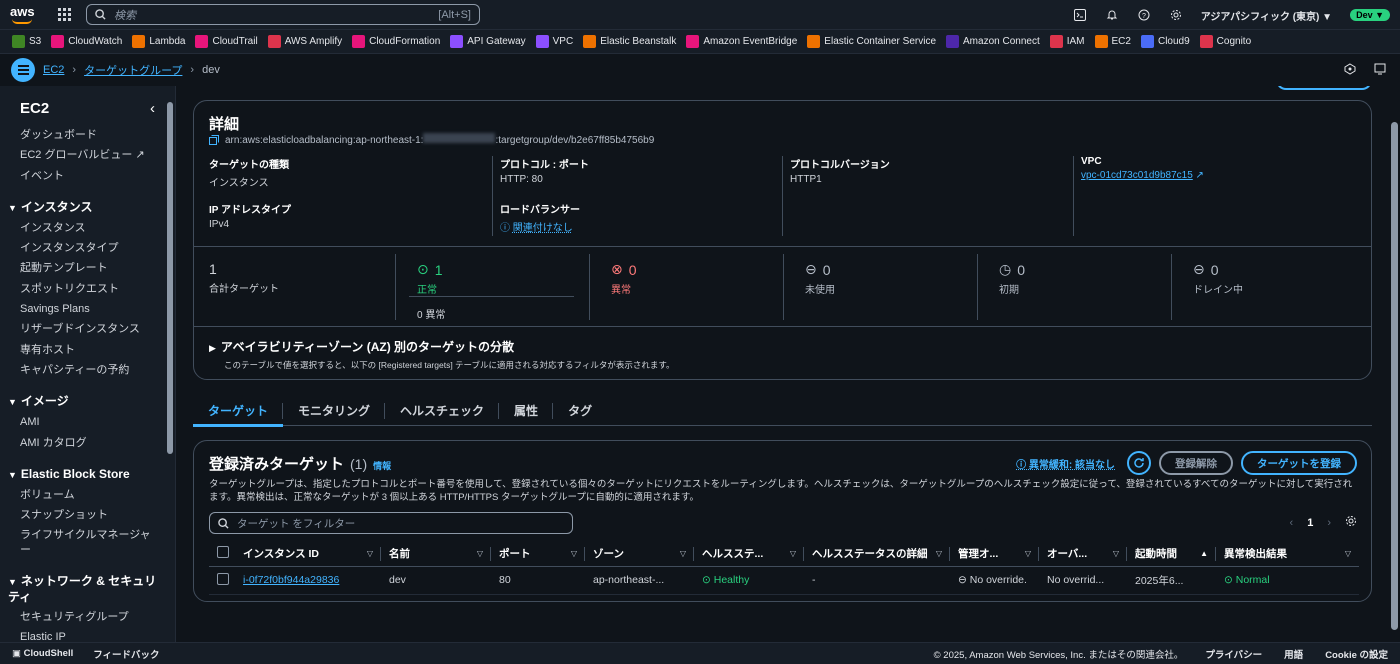 The width and height of the screenshot is (1400, 664). What do you see at coordinates (222, 554) in the screenshot?
I see `select-all-checkbox` at bounding box center [222, 554].